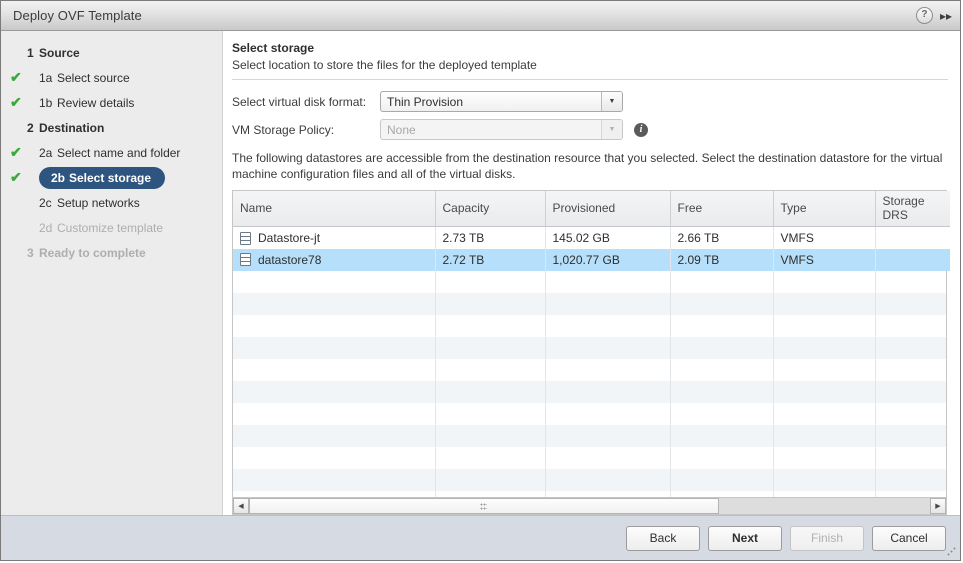 This screenshot has height=563, width=963. Describe the element at coordinates (490, 259) in the screenshot. I see `cell-capacity: 2.72 TB` at that location.